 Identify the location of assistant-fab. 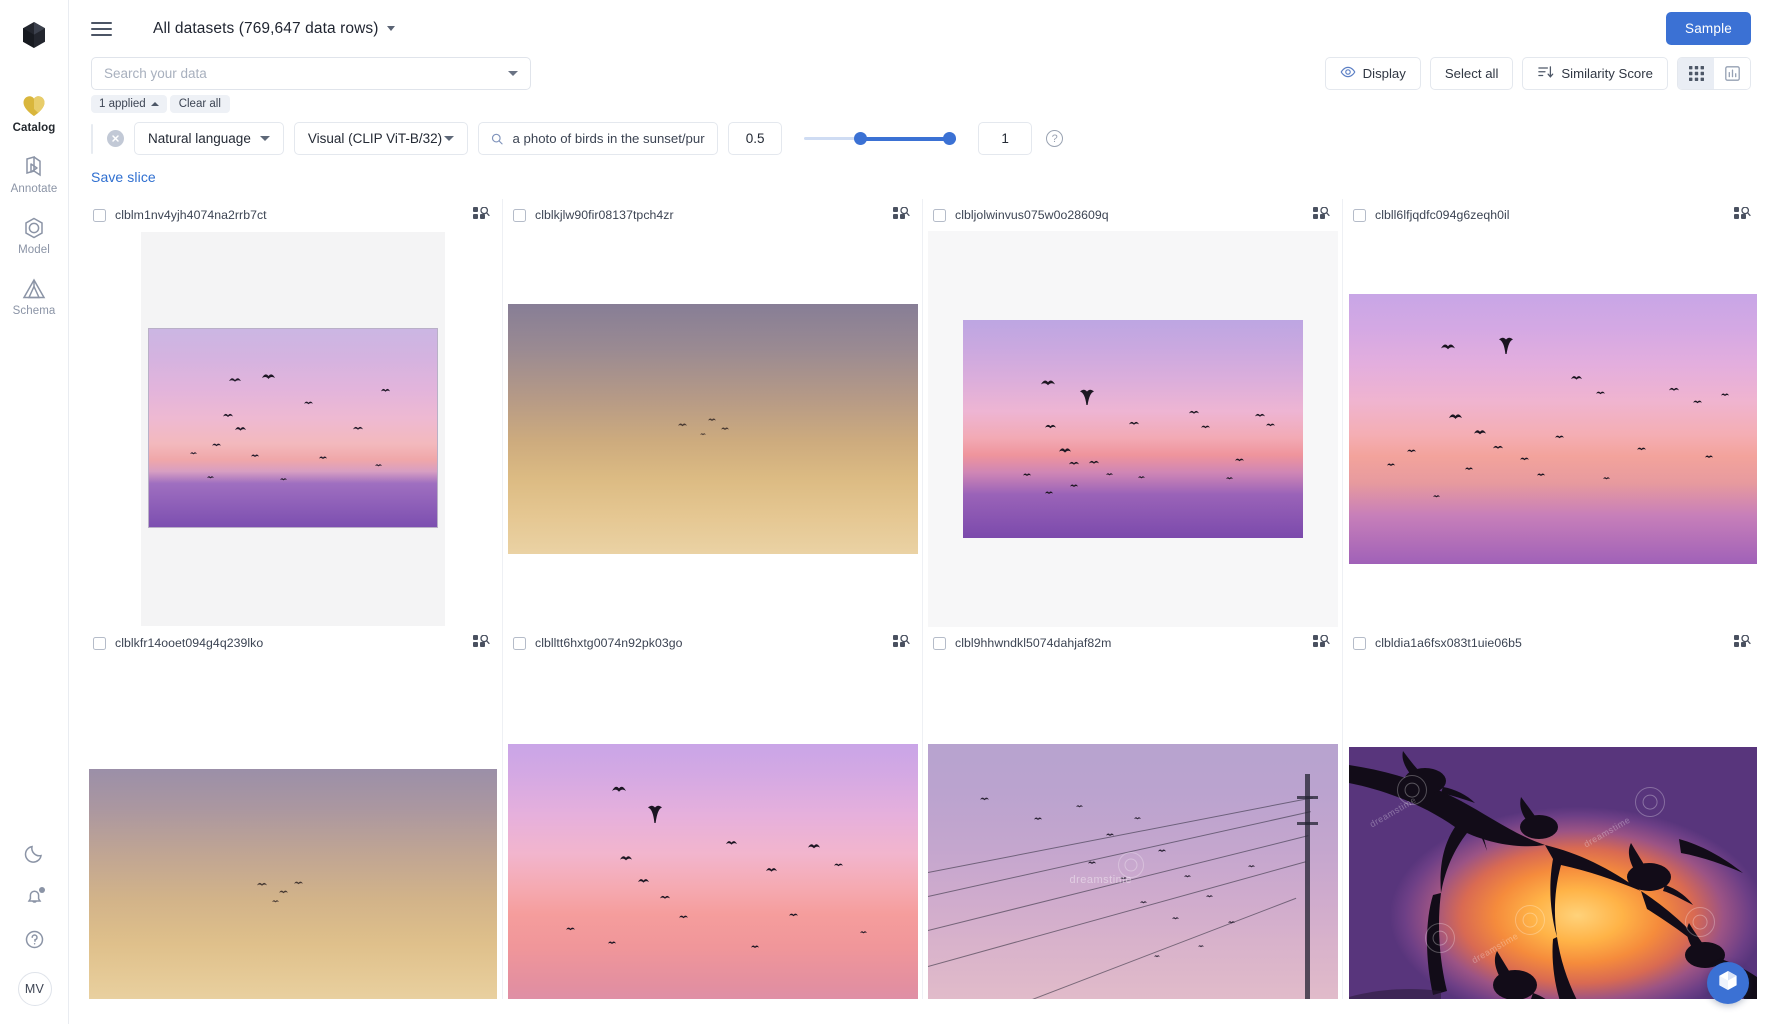
(1728, 983).